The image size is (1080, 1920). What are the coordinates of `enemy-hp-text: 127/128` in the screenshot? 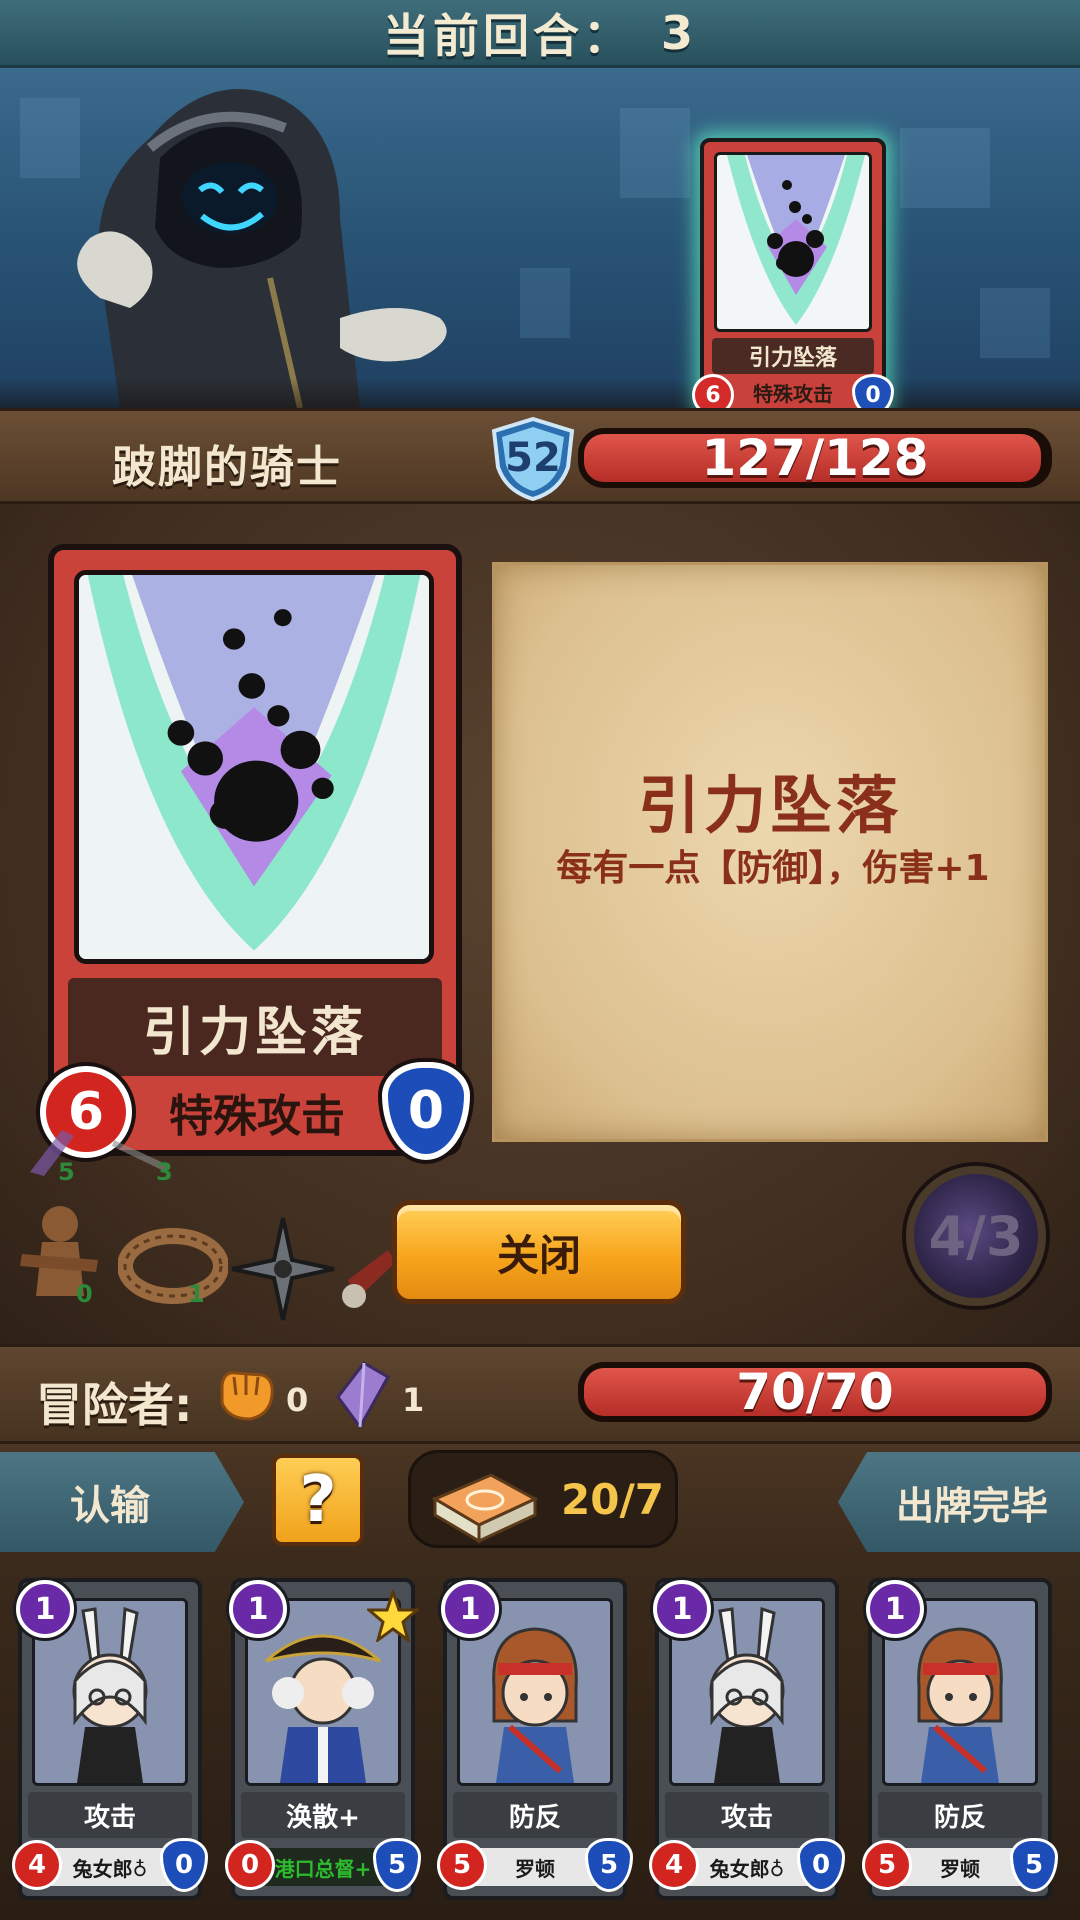 It's located at (815, 458).